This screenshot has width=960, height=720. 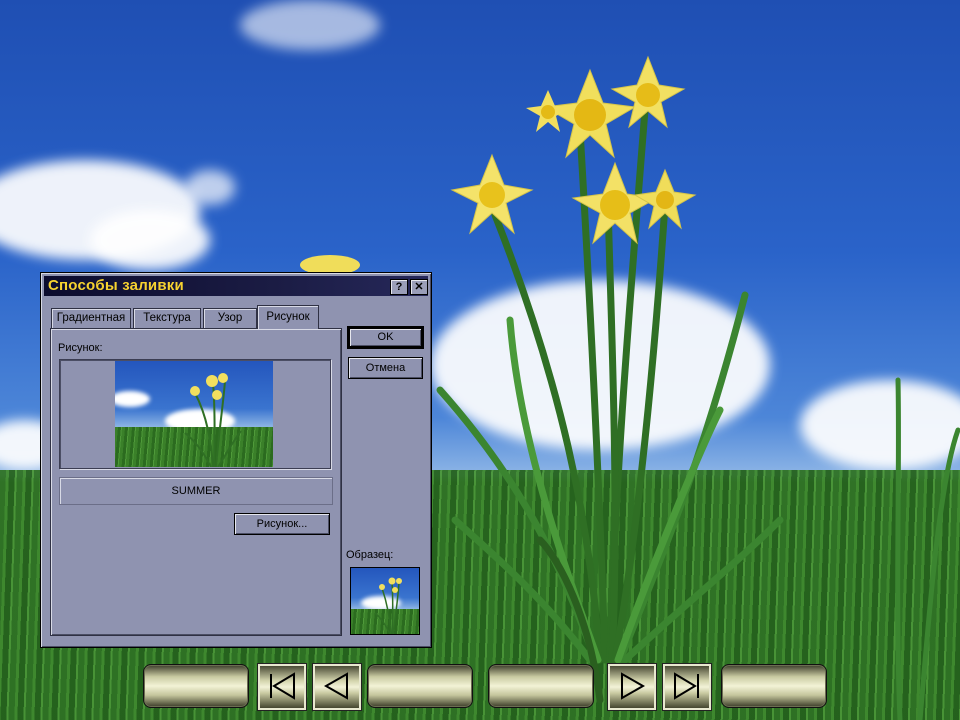 I want to click on nav-first-button, so click(x=282, y=687).